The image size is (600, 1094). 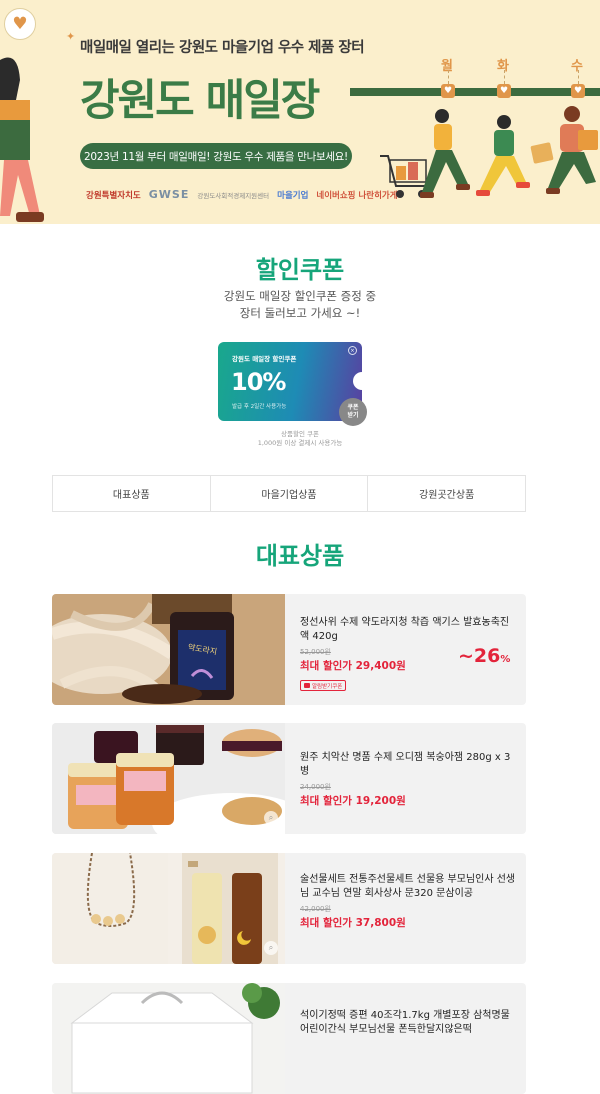 I want to click on day-label-wed: 수, so click(x=577, y=66).